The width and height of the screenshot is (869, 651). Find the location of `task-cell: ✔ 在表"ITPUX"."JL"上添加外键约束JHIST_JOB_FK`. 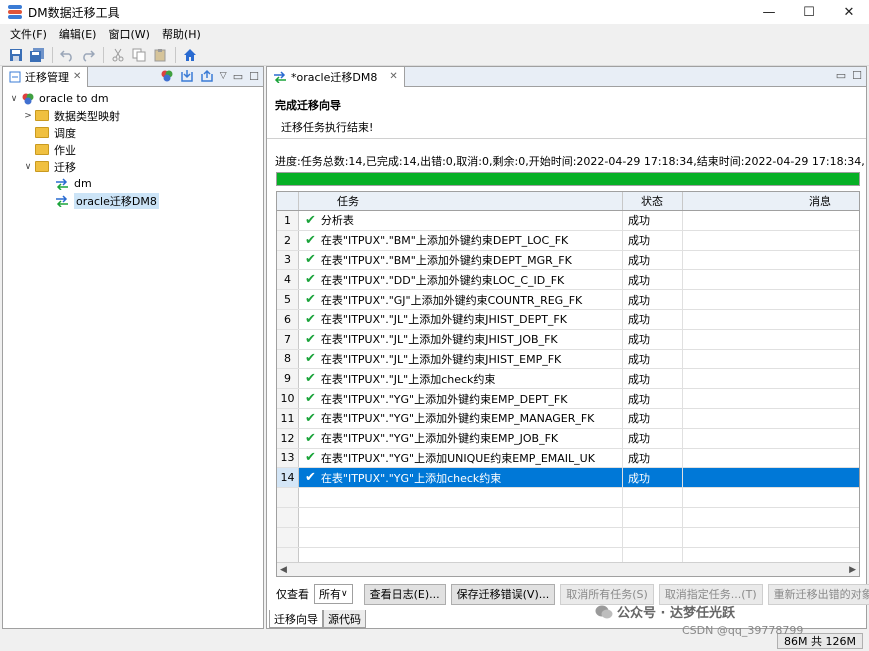

task-cell: ✔ 在表"ITPUX"."JL"上添加外键约束JHIST_JOB_FK is located at coordinates (461, 339).